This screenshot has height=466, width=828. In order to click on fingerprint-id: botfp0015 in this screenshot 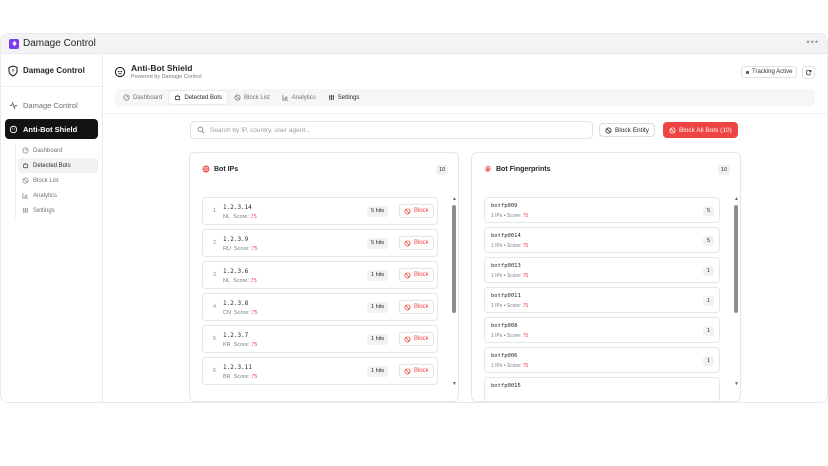, I will do `click(506, 386)`.